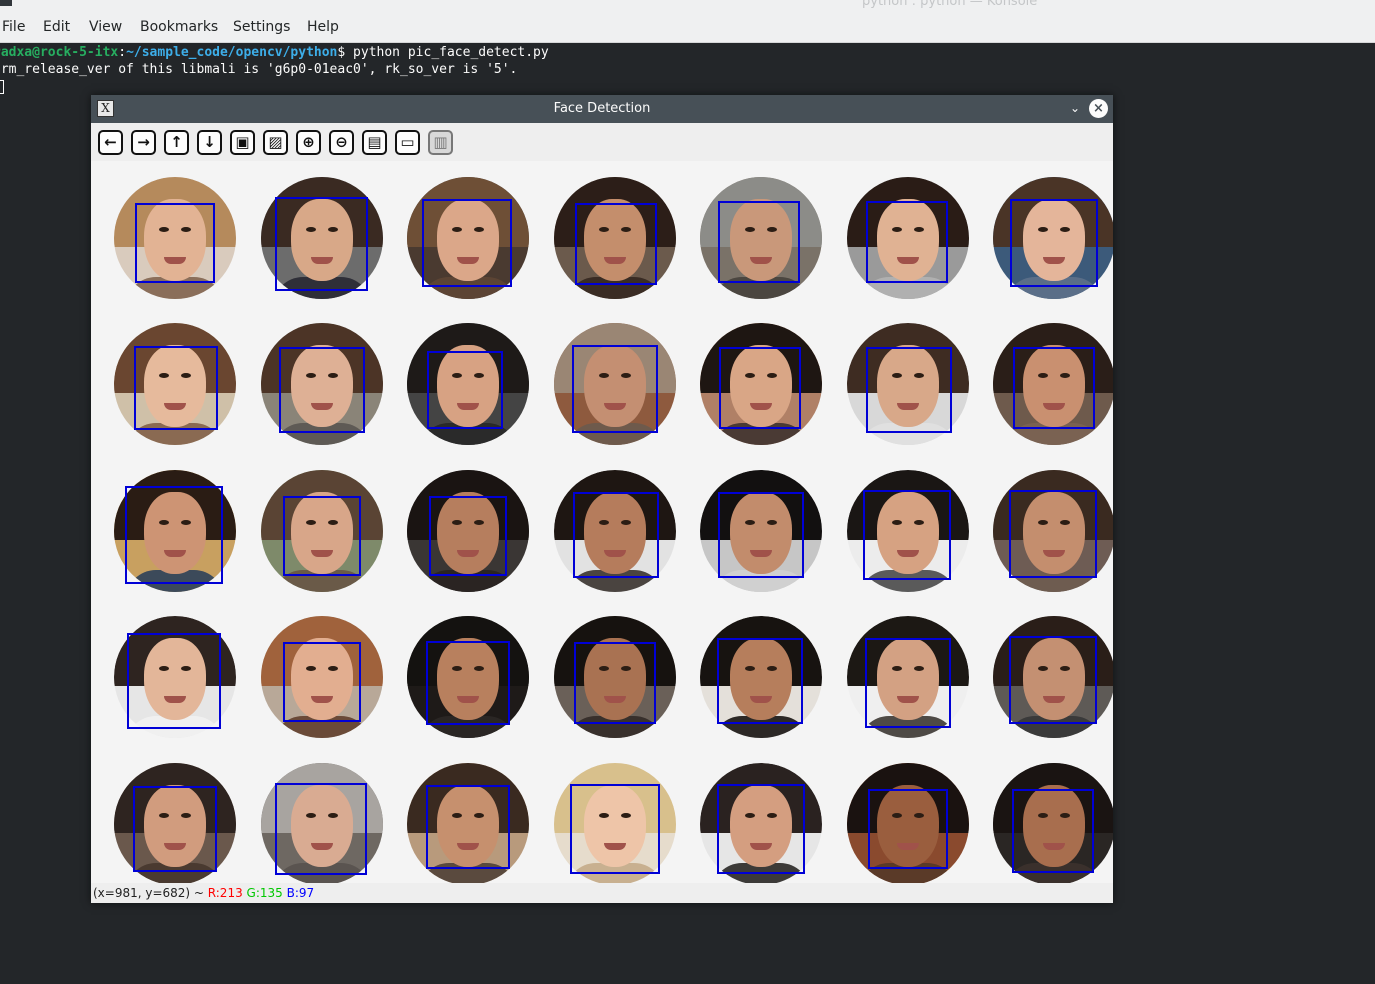 This screenshot has width=1375, height=984. What do you see at coordinates (602, 142) in the screenshot?
I see `fd-toolbar: ← → ↑ ↓ ▣ ▨ ⊕ ⊖ ▤ ▭ ▥` at bounding box center [602, 142].